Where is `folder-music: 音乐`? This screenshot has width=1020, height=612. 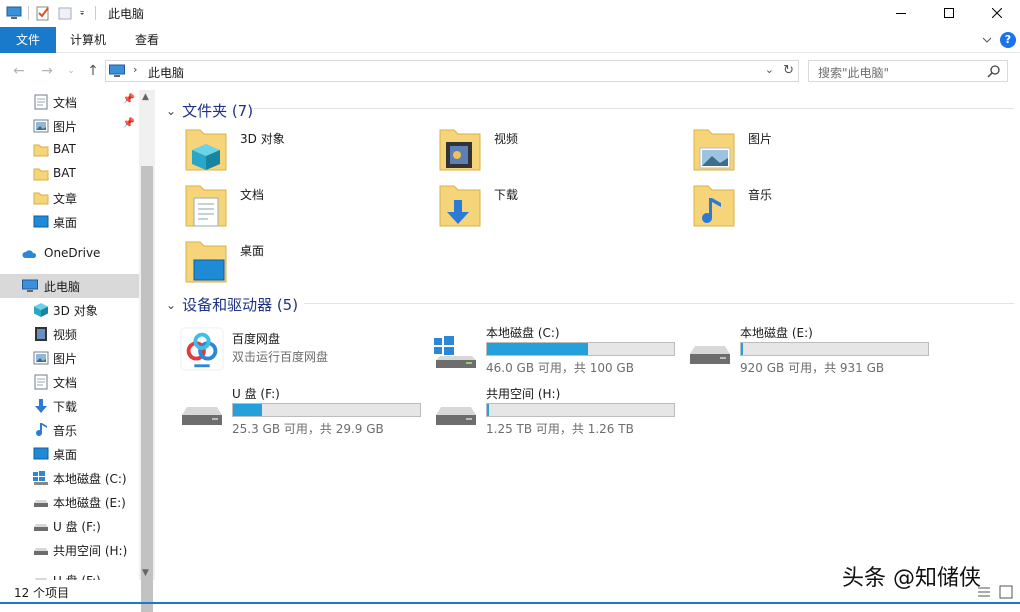
folder-music: 音乐 is located at coordinates (810, 208).